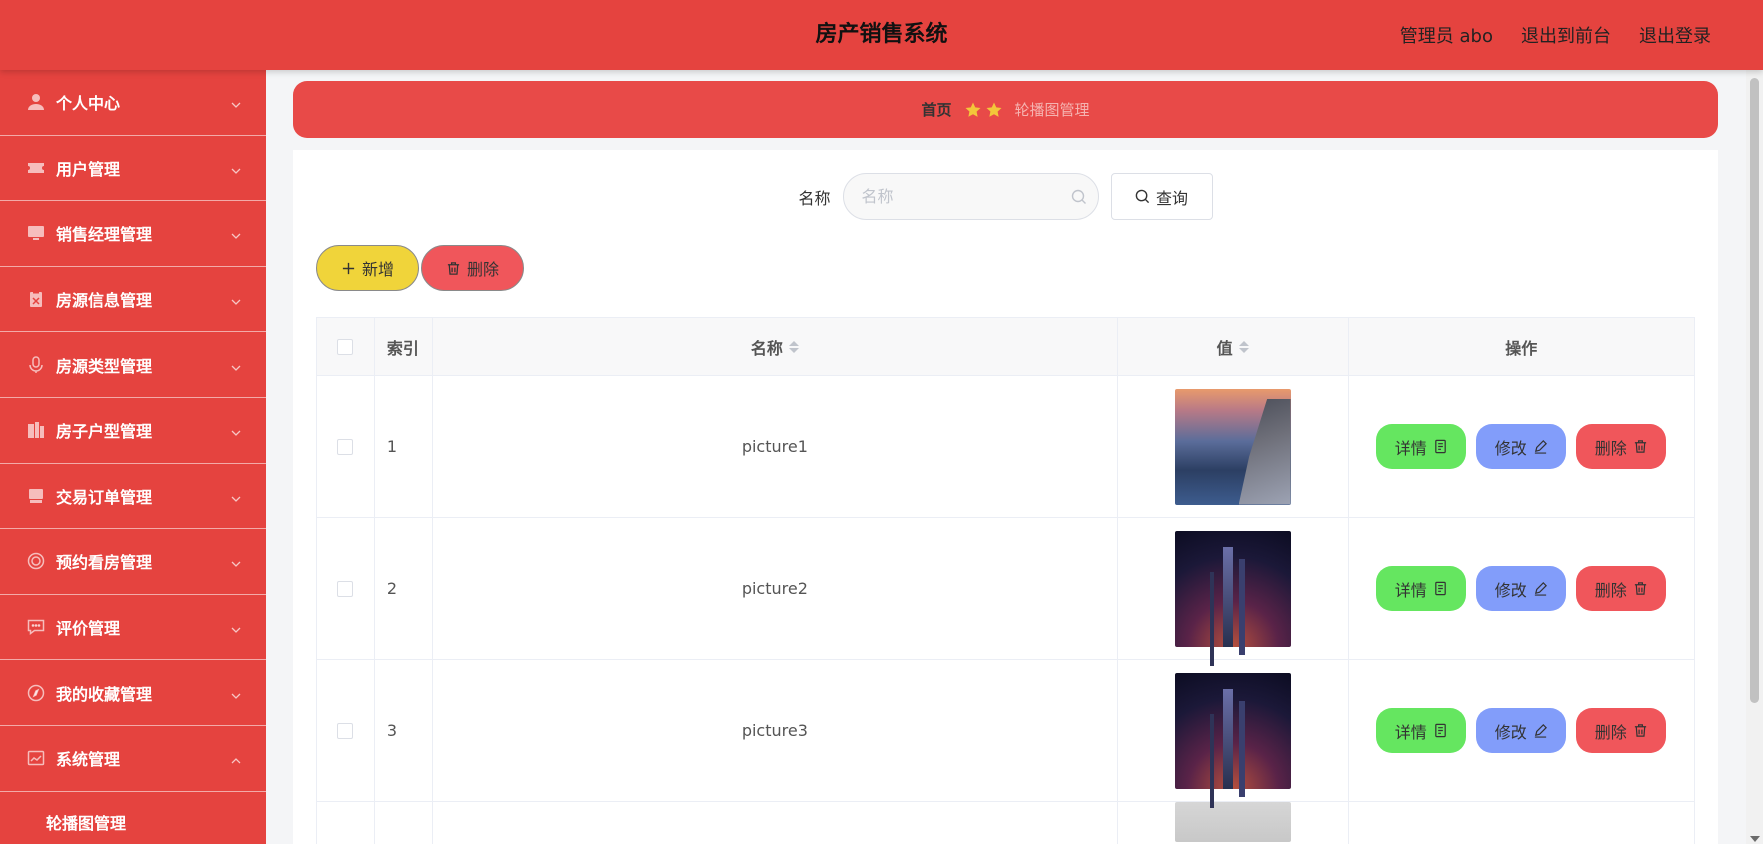  I want to click on sidebar-item-listing-type-management: 房源类型管理, so click(133, 365).